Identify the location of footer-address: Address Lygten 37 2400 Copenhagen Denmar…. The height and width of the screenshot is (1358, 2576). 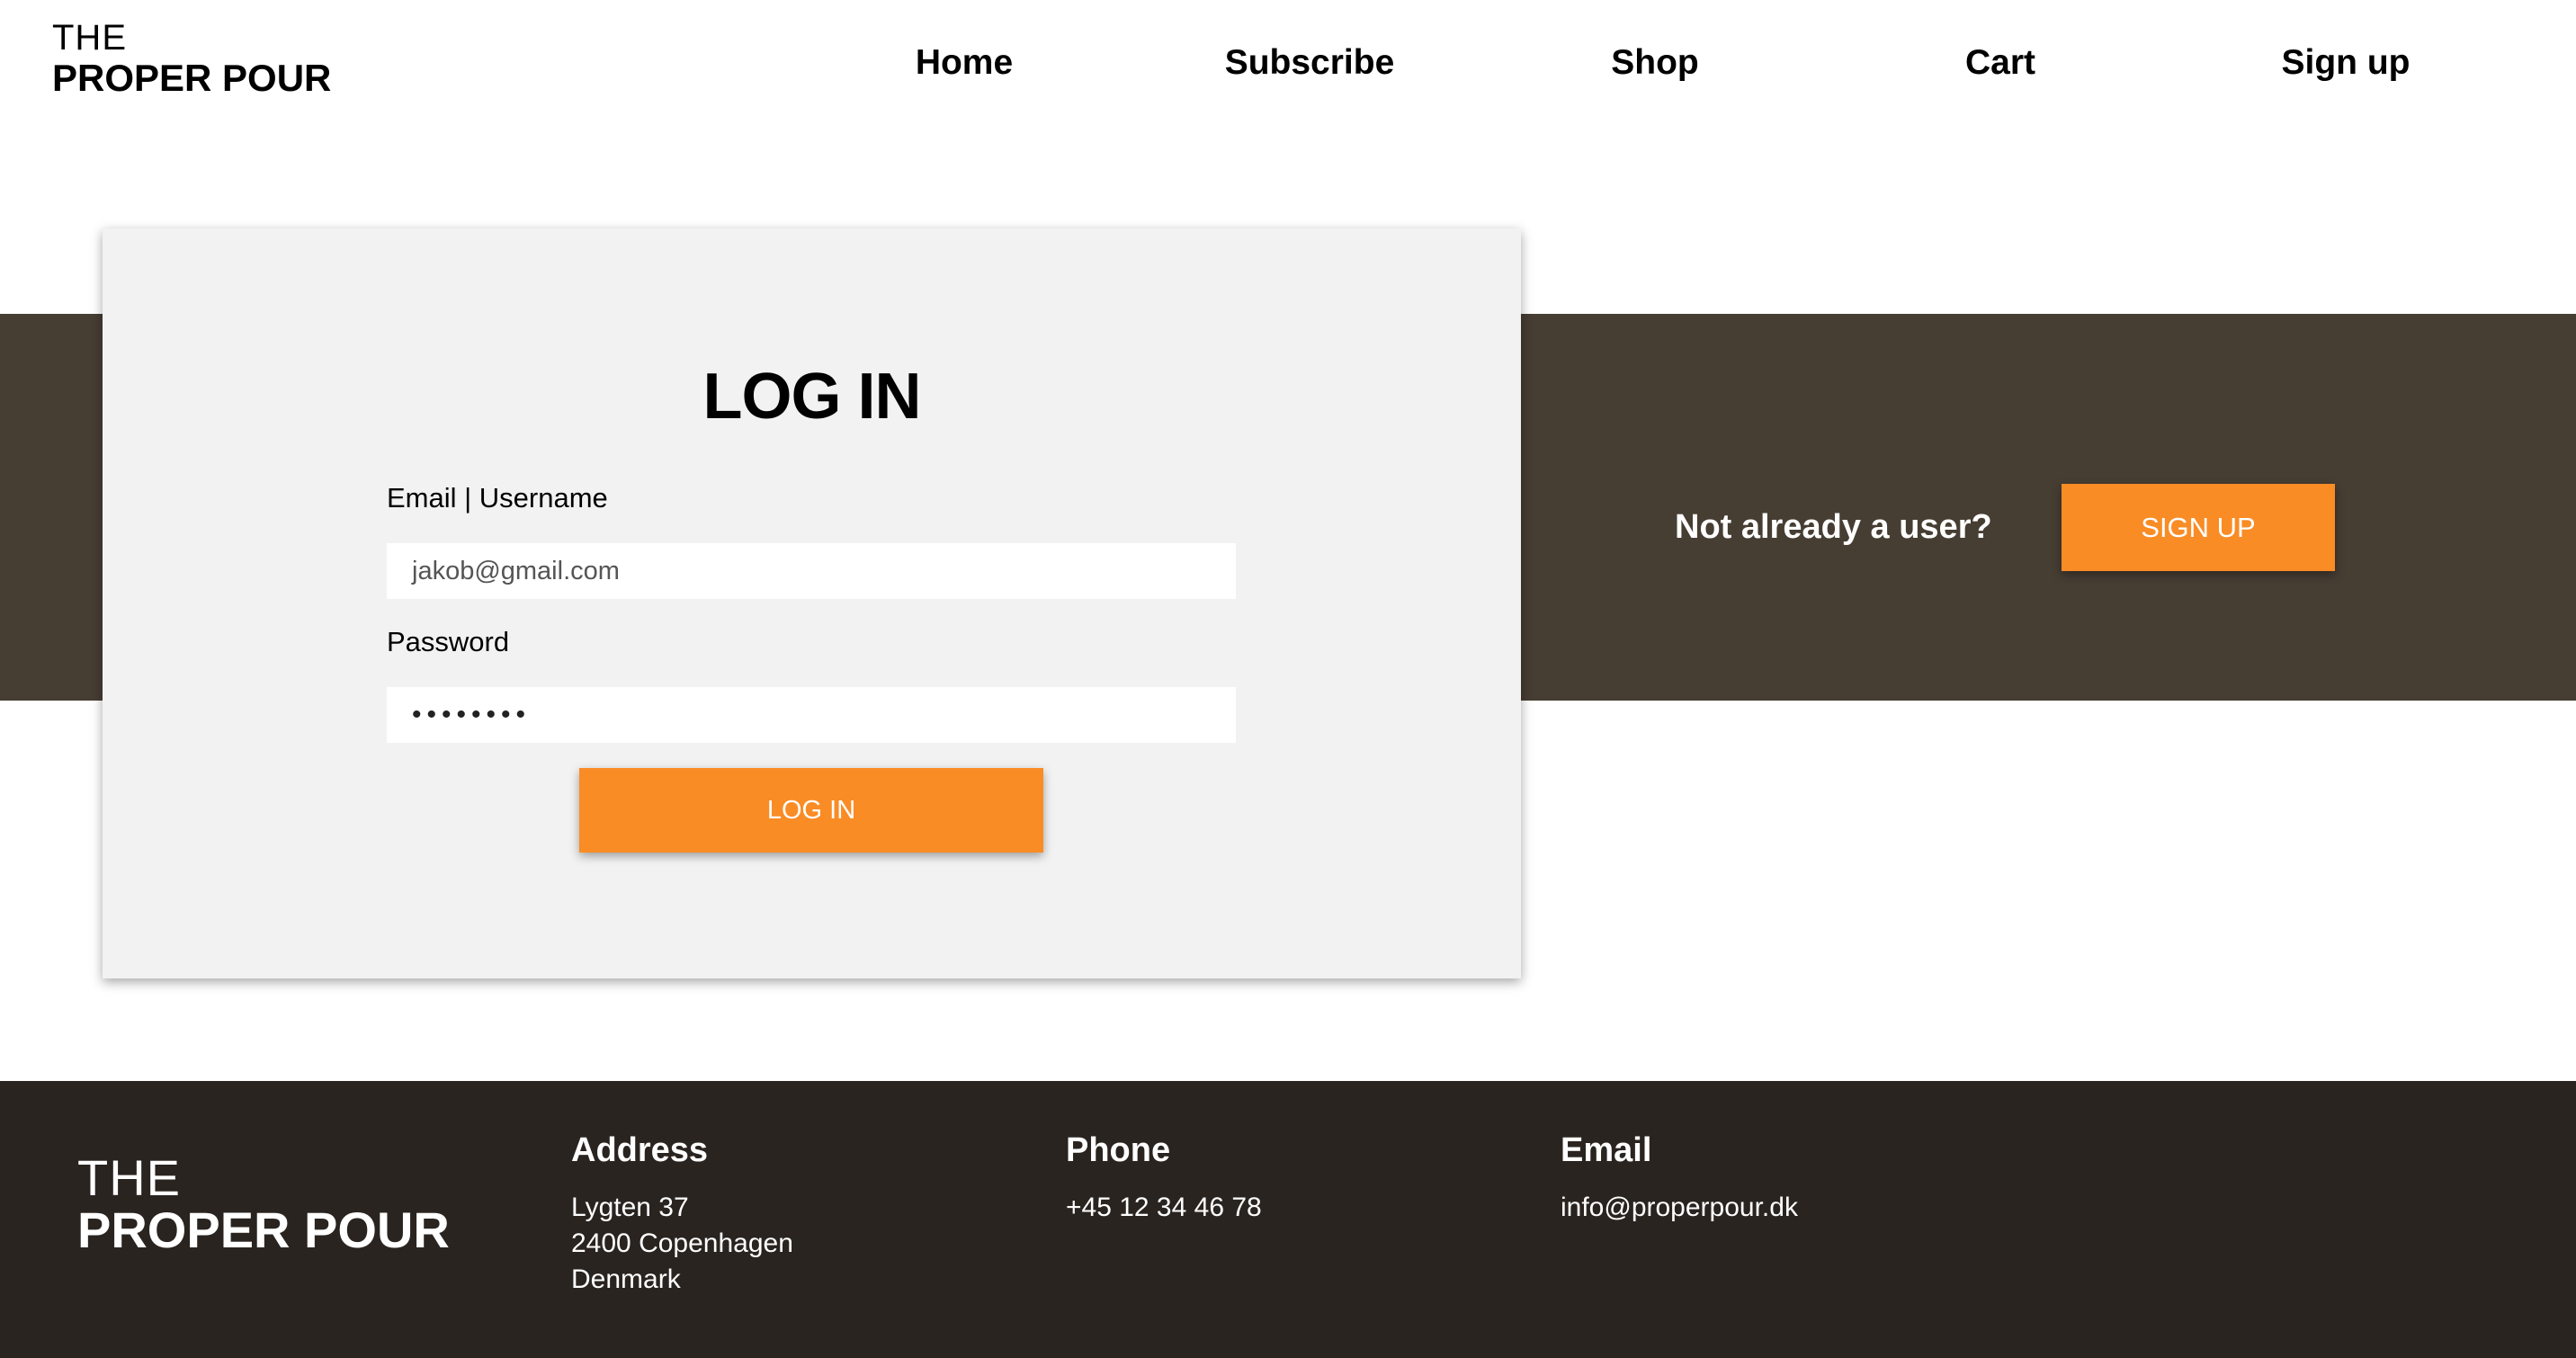
(682, 1214).